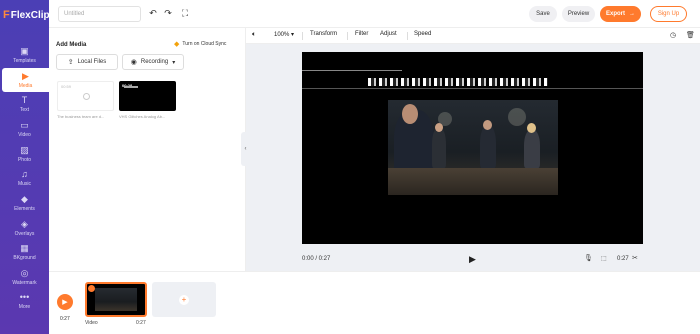 The image size is (700, 334). I want to click on music-icon: ♫, so click(24, 173).